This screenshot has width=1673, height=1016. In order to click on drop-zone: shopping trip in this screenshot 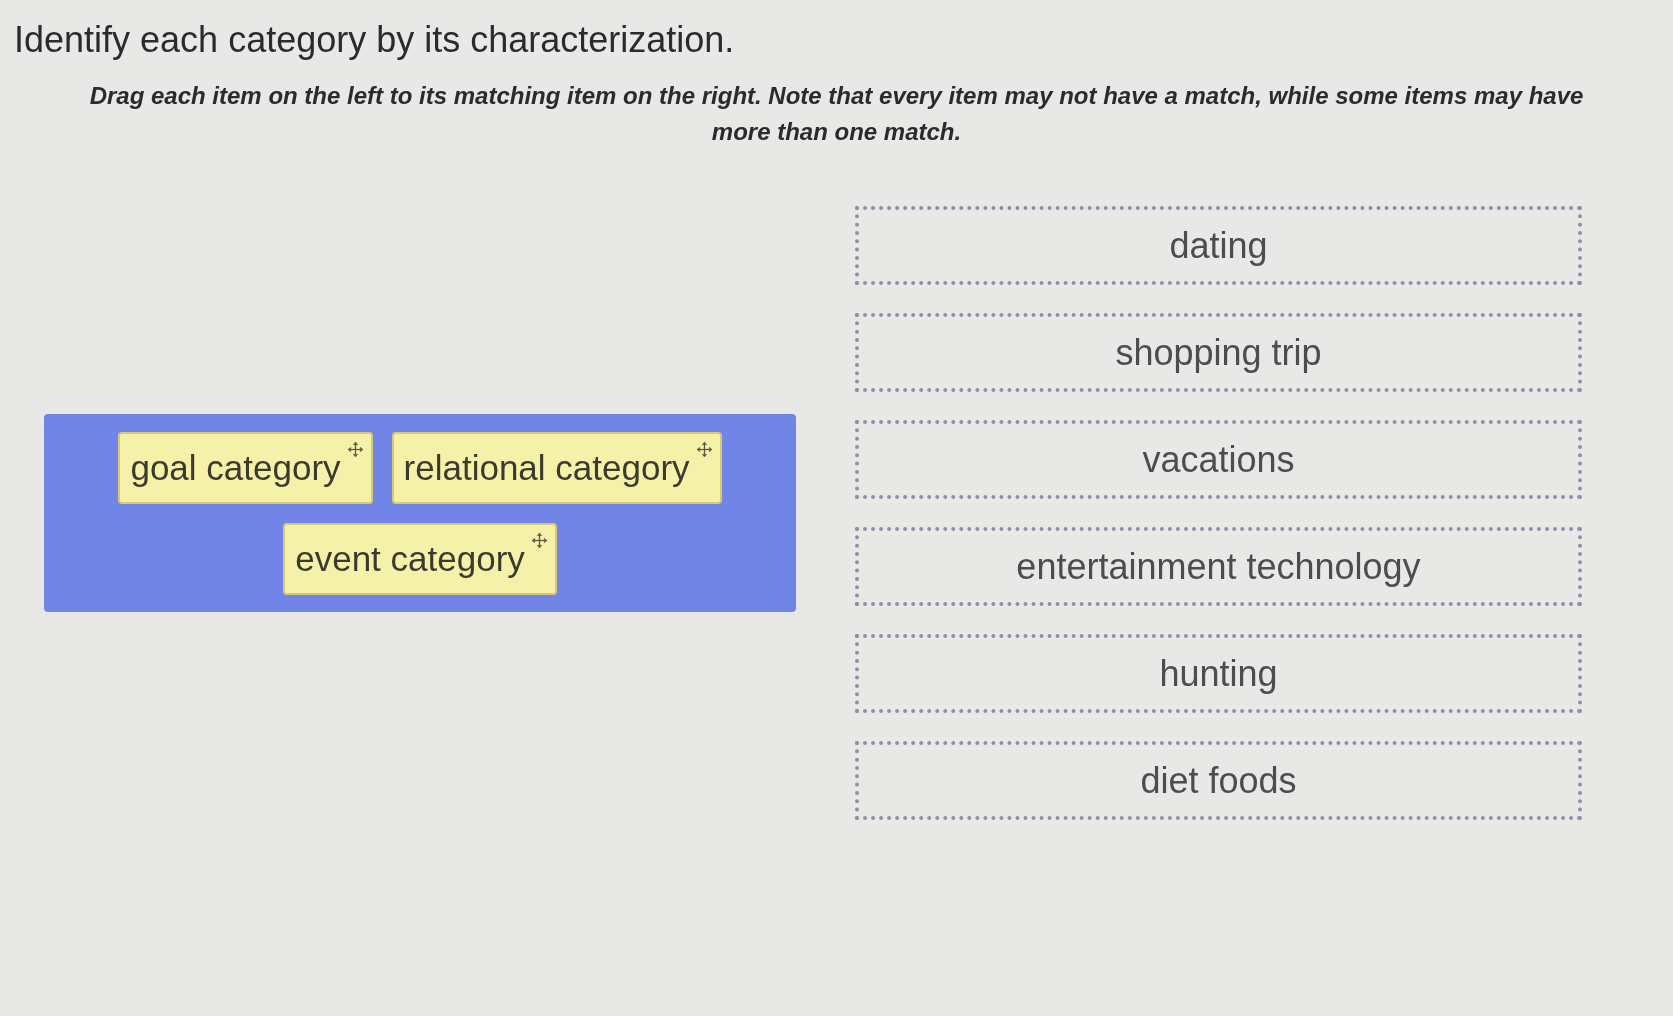, I will do `click(1218, 352)`.